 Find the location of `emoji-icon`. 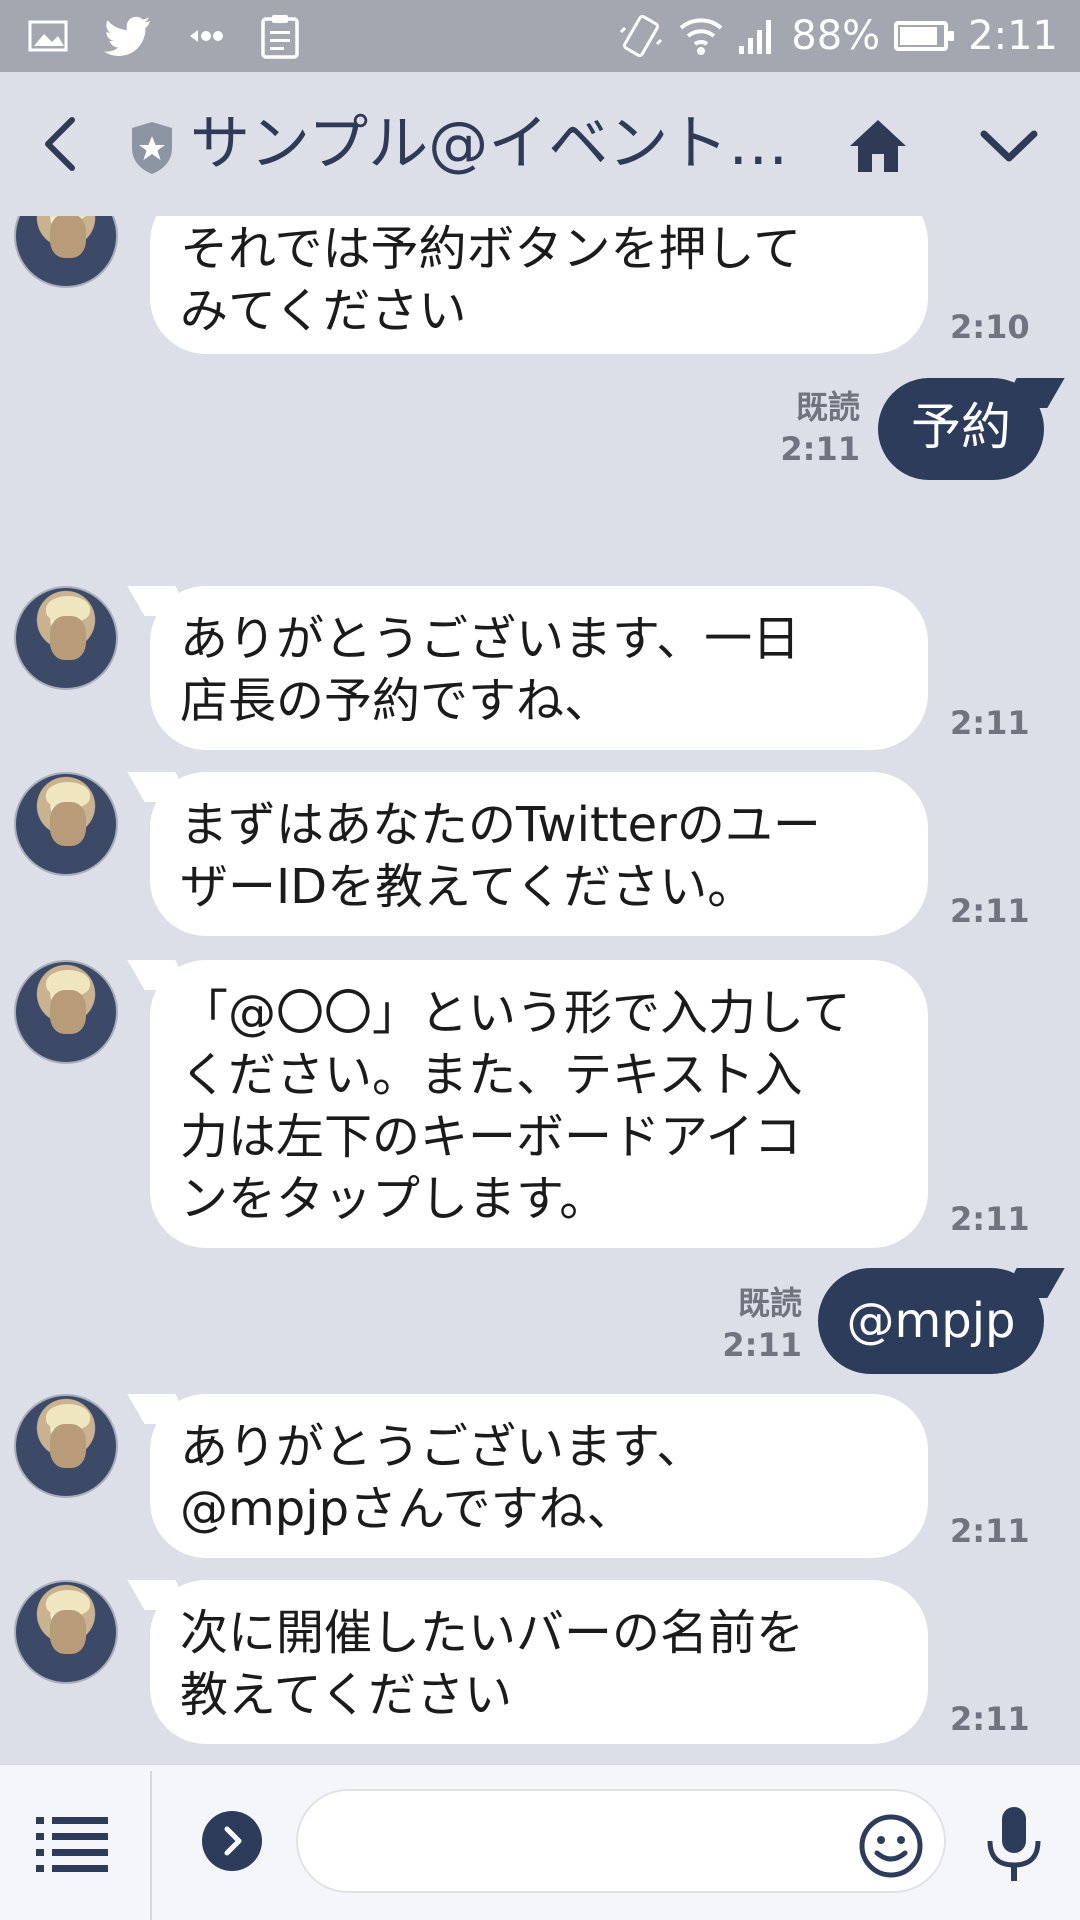

emoji-icon is located at coordinates (891, 1846).